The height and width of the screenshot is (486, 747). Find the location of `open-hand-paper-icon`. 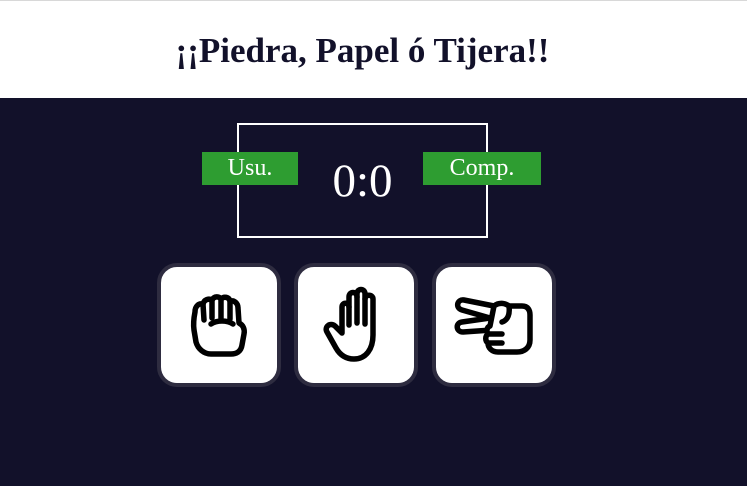

open-hand-paper-icon is located at coordinates (349, 324).